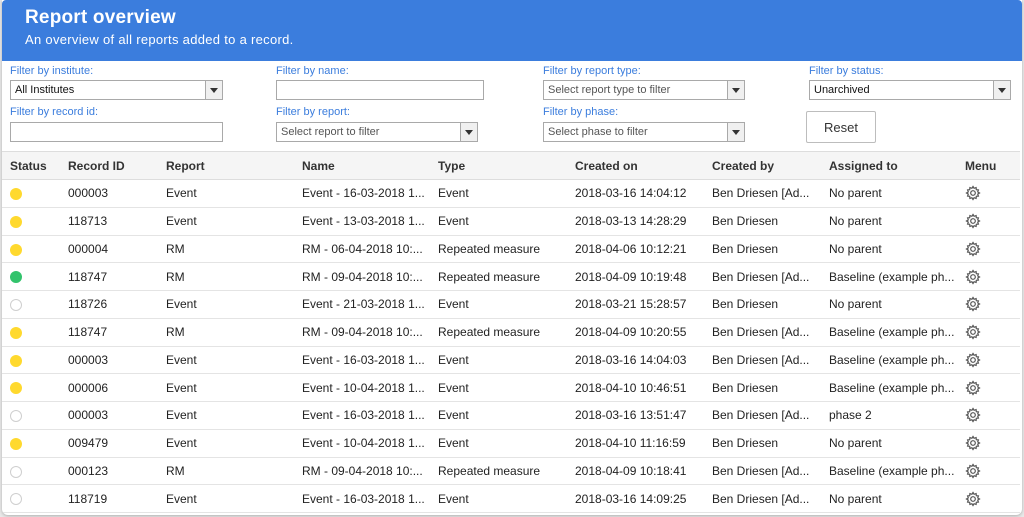 The width and height of the screenshot is (1024, 517). I want to click on column-header-created-on: Created on, so click(635, 166).